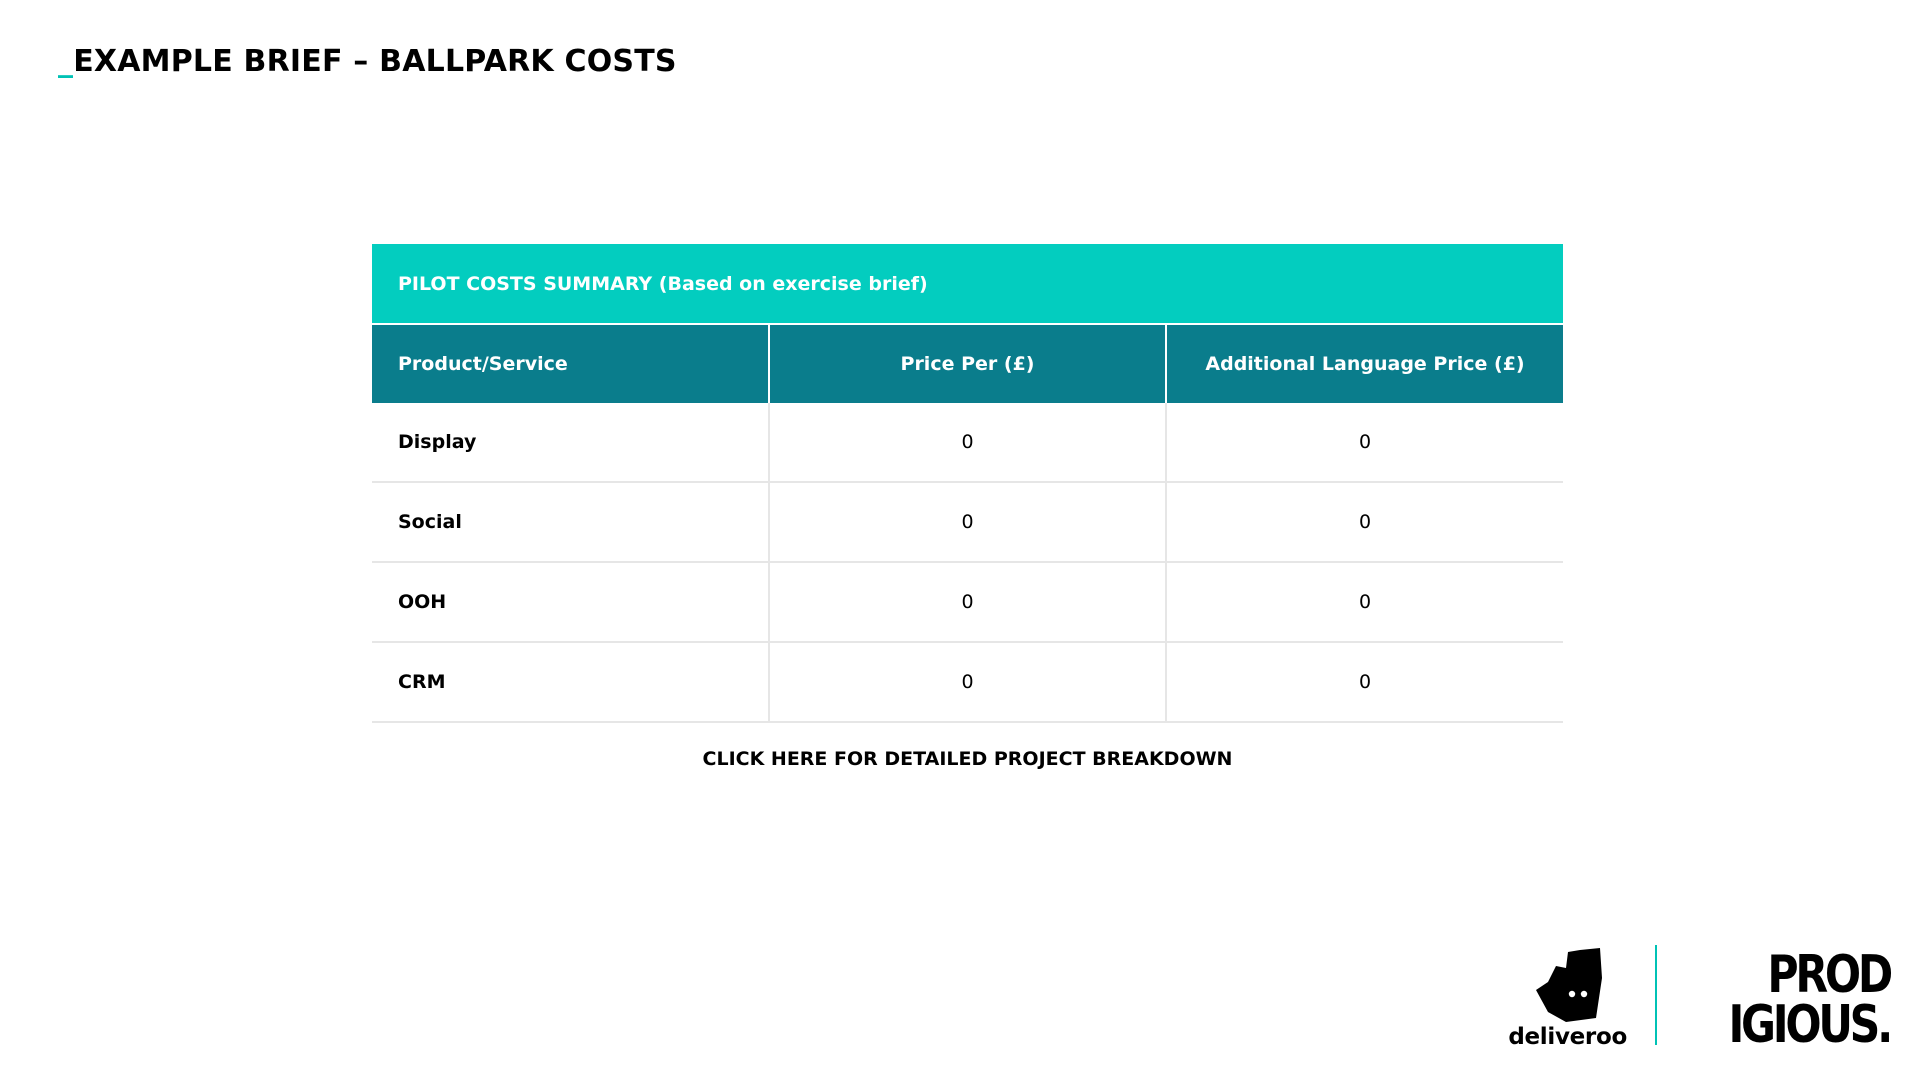  What do you see at coordinates (375, 61) in the screenshot?
I see `title-text: EXAMPLE BRIEF – BALLPARK COSTS` at bounding box center [375, 61].